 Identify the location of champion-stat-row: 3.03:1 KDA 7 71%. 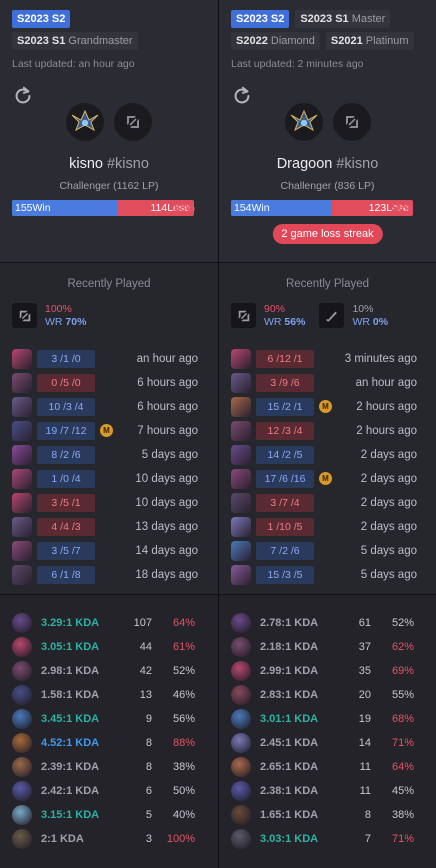
(333, 840).